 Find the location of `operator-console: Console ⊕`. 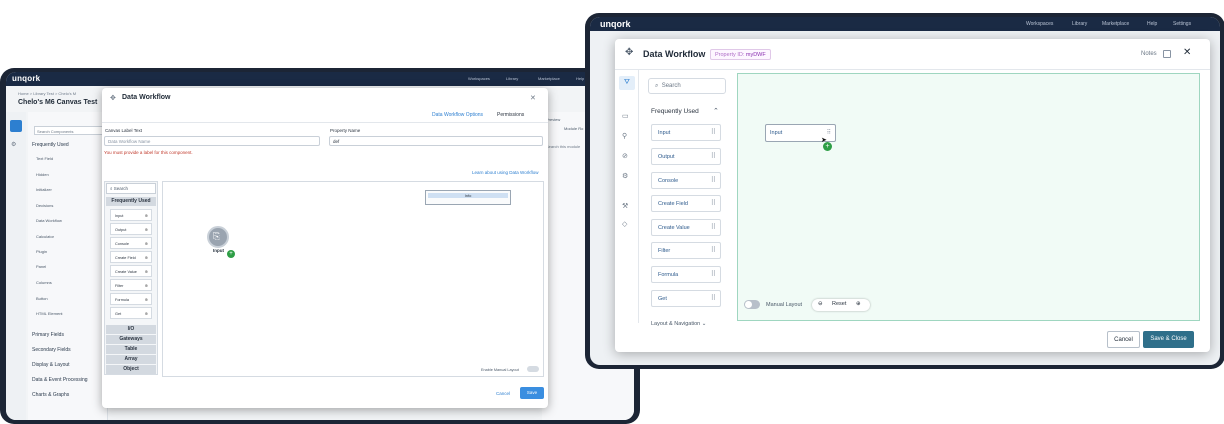

operator-console: Console ⊕ is located at coordinates (131, 243).